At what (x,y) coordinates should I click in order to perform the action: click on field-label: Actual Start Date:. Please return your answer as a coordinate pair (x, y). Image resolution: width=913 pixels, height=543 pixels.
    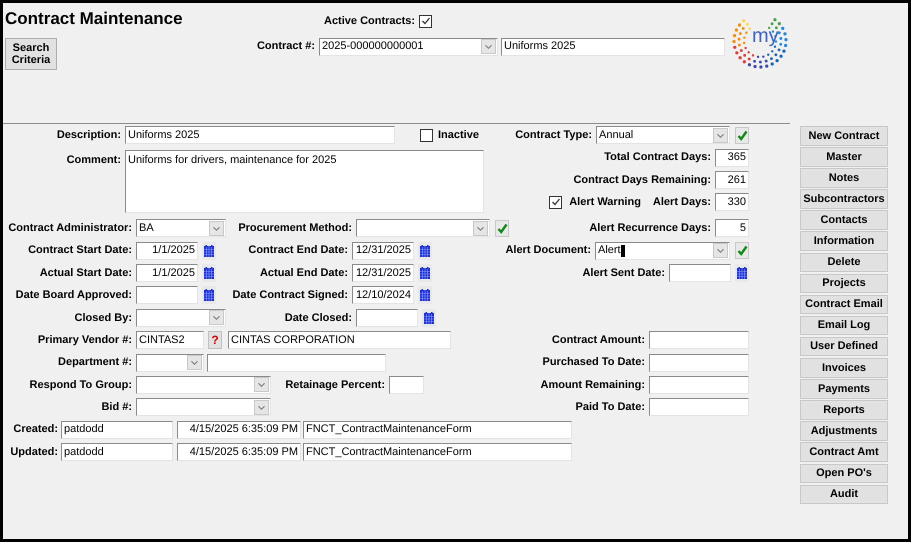
    Looking at the image, I should click on (85, 273).